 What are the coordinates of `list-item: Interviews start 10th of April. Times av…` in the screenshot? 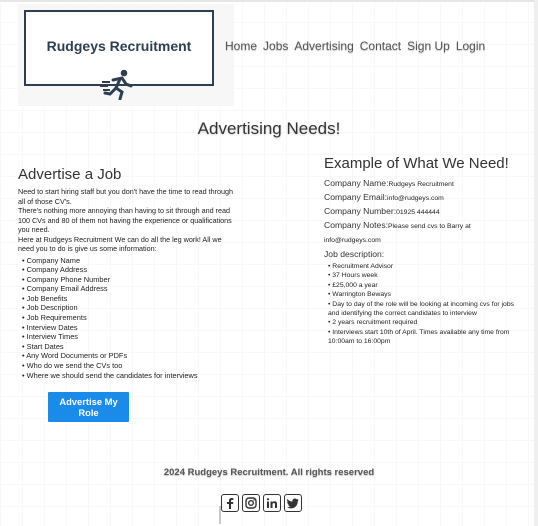 It's located at (419, 337).